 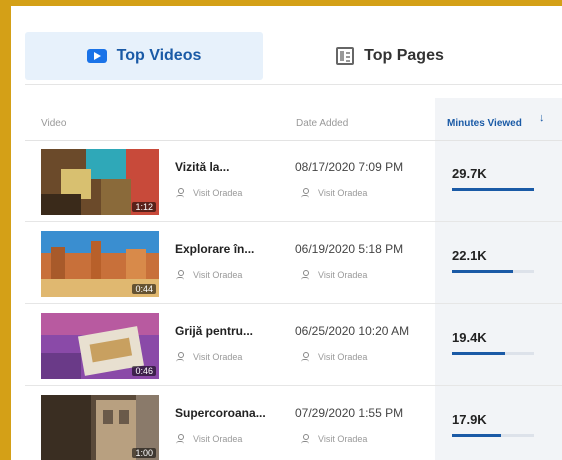 What do you see at coordinates (159, 55) in the screenshot?
I see `tab-top-videos-label: Top Videos` at bounding box center [159, 55].